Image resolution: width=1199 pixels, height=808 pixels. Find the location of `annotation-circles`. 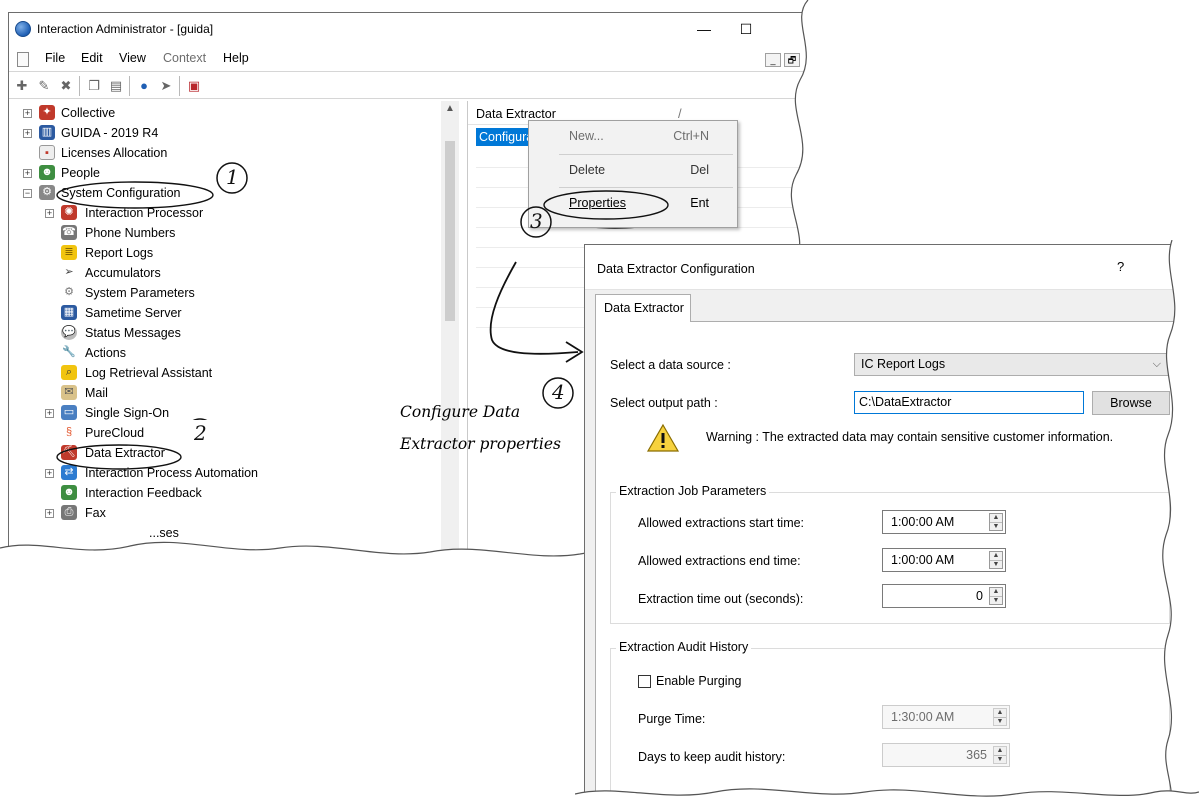

annotation-circles is located at coordinates (388, 291).